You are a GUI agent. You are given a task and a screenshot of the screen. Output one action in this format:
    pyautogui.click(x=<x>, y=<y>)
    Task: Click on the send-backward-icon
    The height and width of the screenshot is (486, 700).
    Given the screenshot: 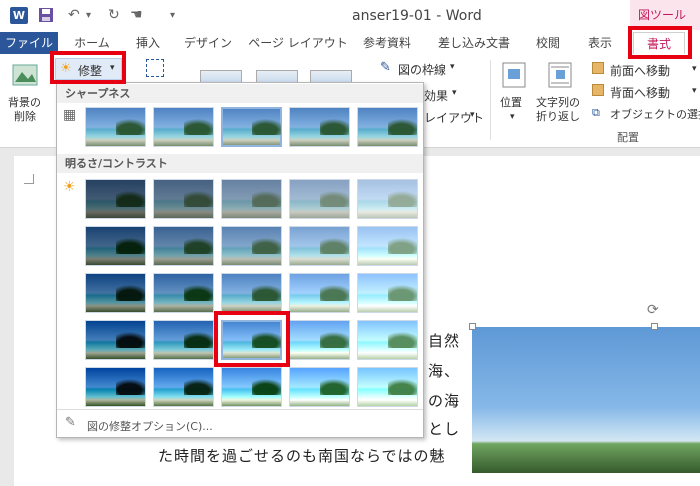 What is the action you would take?
    pyautogui.click(x=598, y=90)
    